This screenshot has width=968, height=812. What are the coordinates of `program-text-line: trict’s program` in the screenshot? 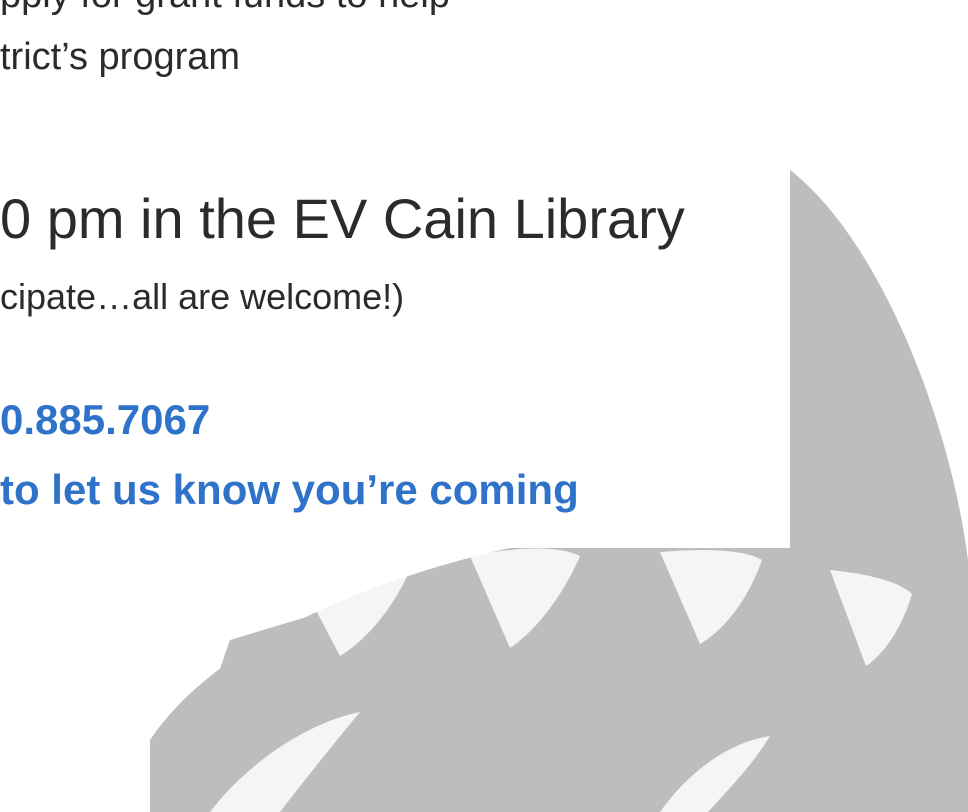 It's located at (120, 57).